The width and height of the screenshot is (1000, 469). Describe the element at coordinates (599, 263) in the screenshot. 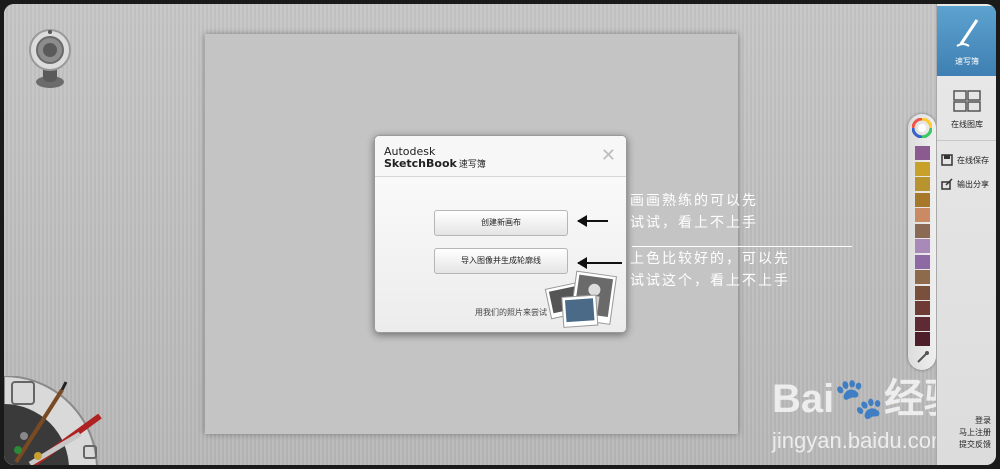

I see `arrow-to-import` at that location.